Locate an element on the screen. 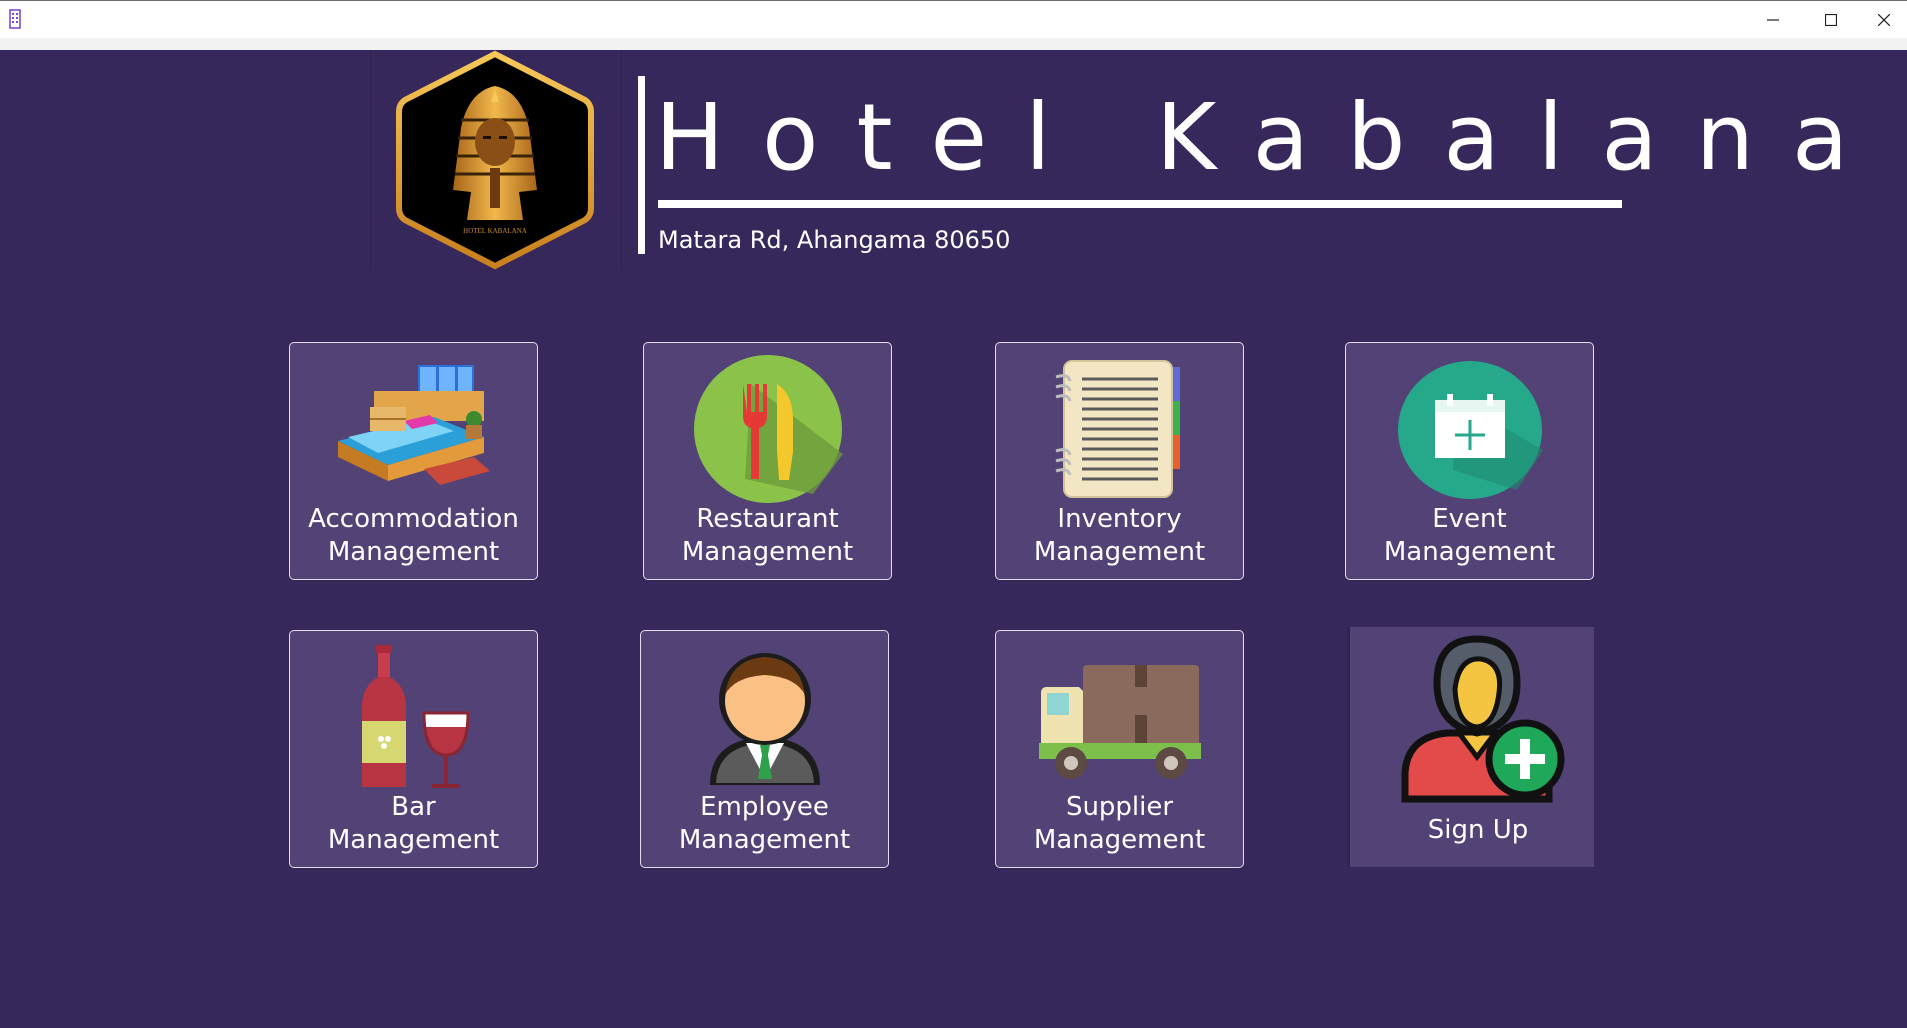  supplier-management-button: Supplier Management is located at coordinates (1119, 749).